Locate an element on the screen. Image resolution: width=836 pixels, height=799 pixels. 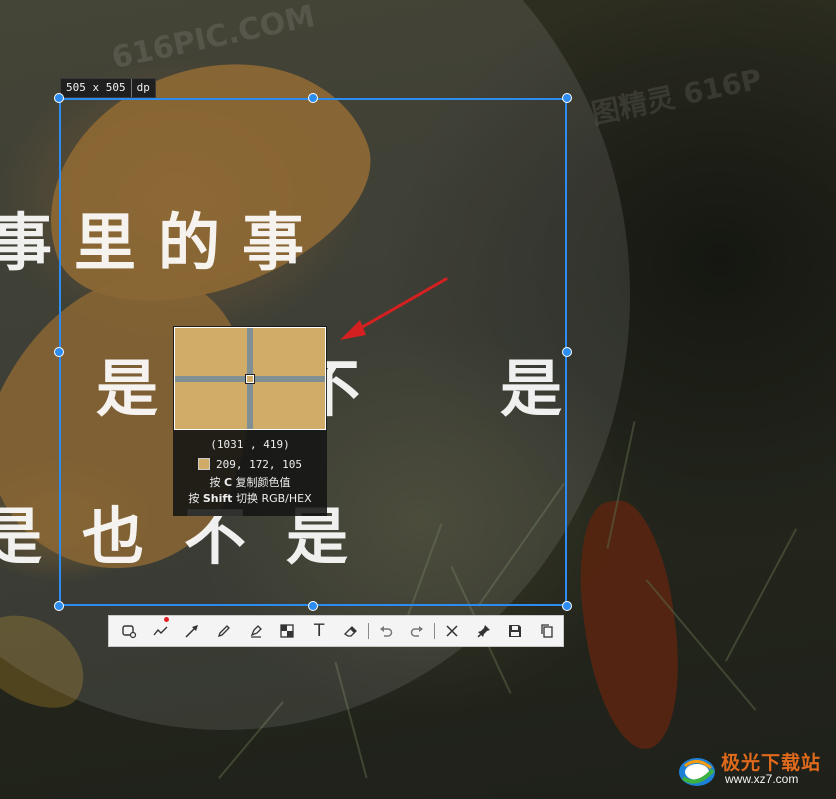
hint-suffix: 复制颜色值 is located at coordinates (261, 482).